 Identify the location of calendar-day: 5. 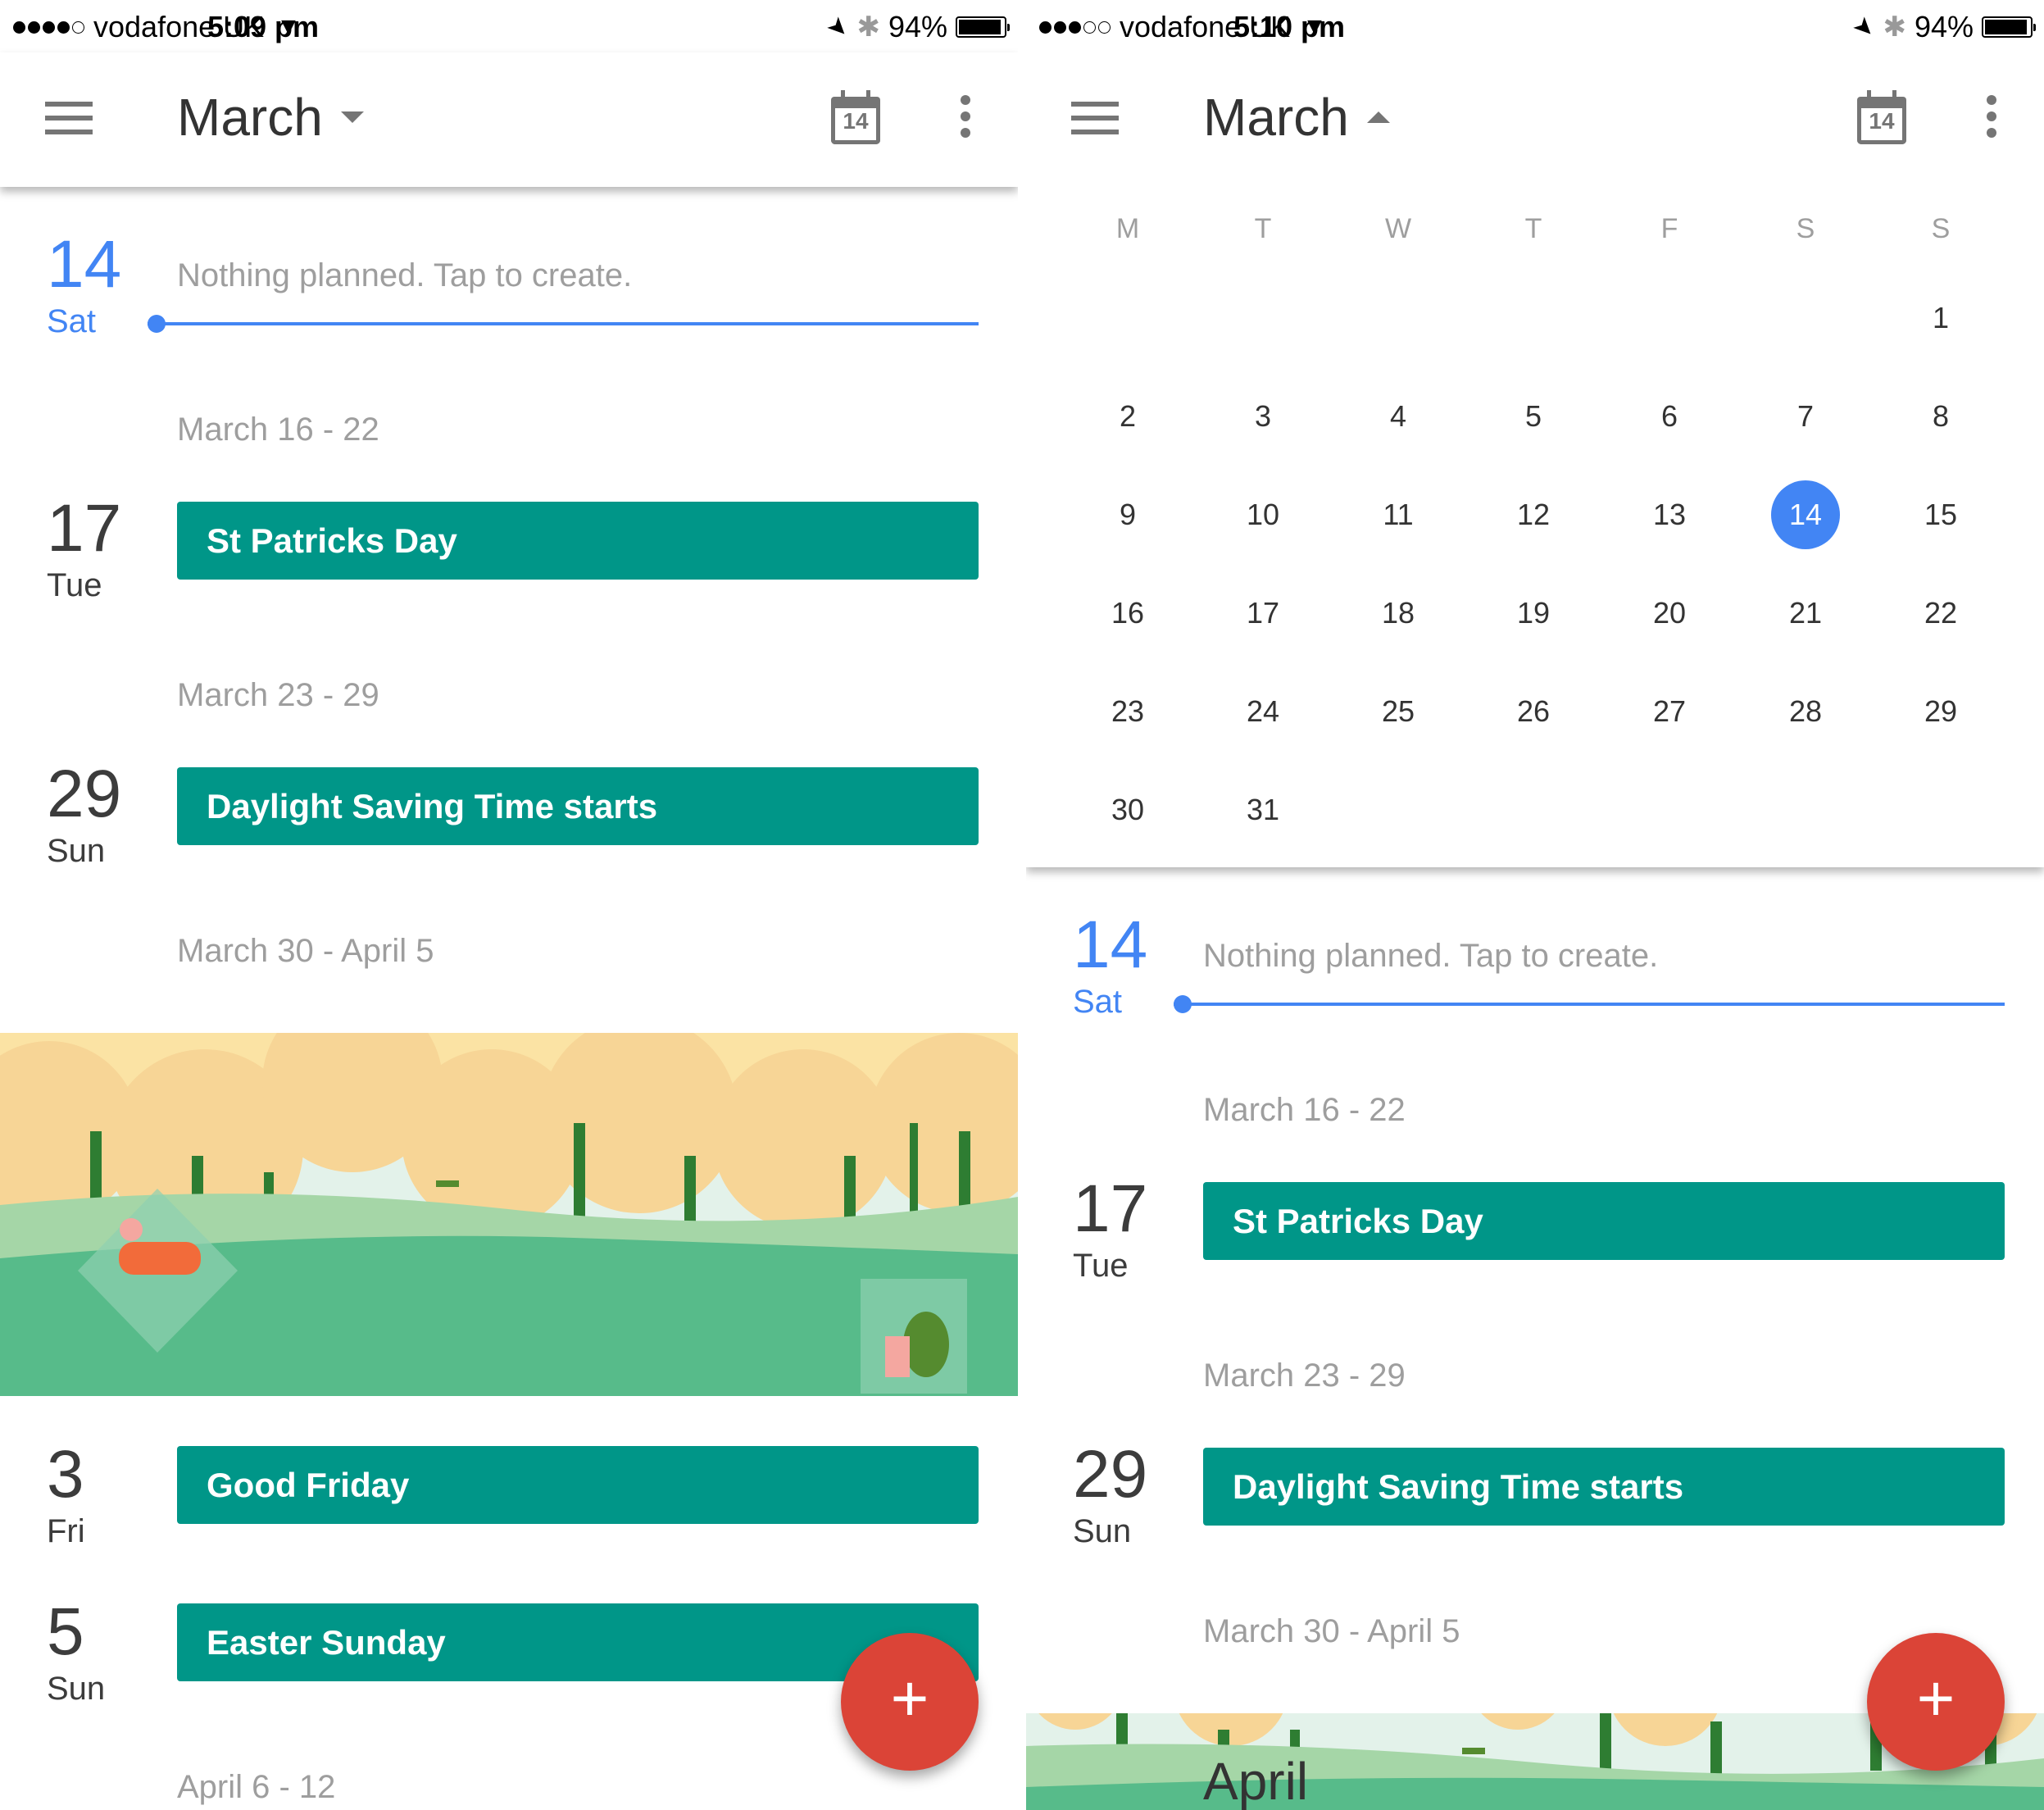
(1533, 416).